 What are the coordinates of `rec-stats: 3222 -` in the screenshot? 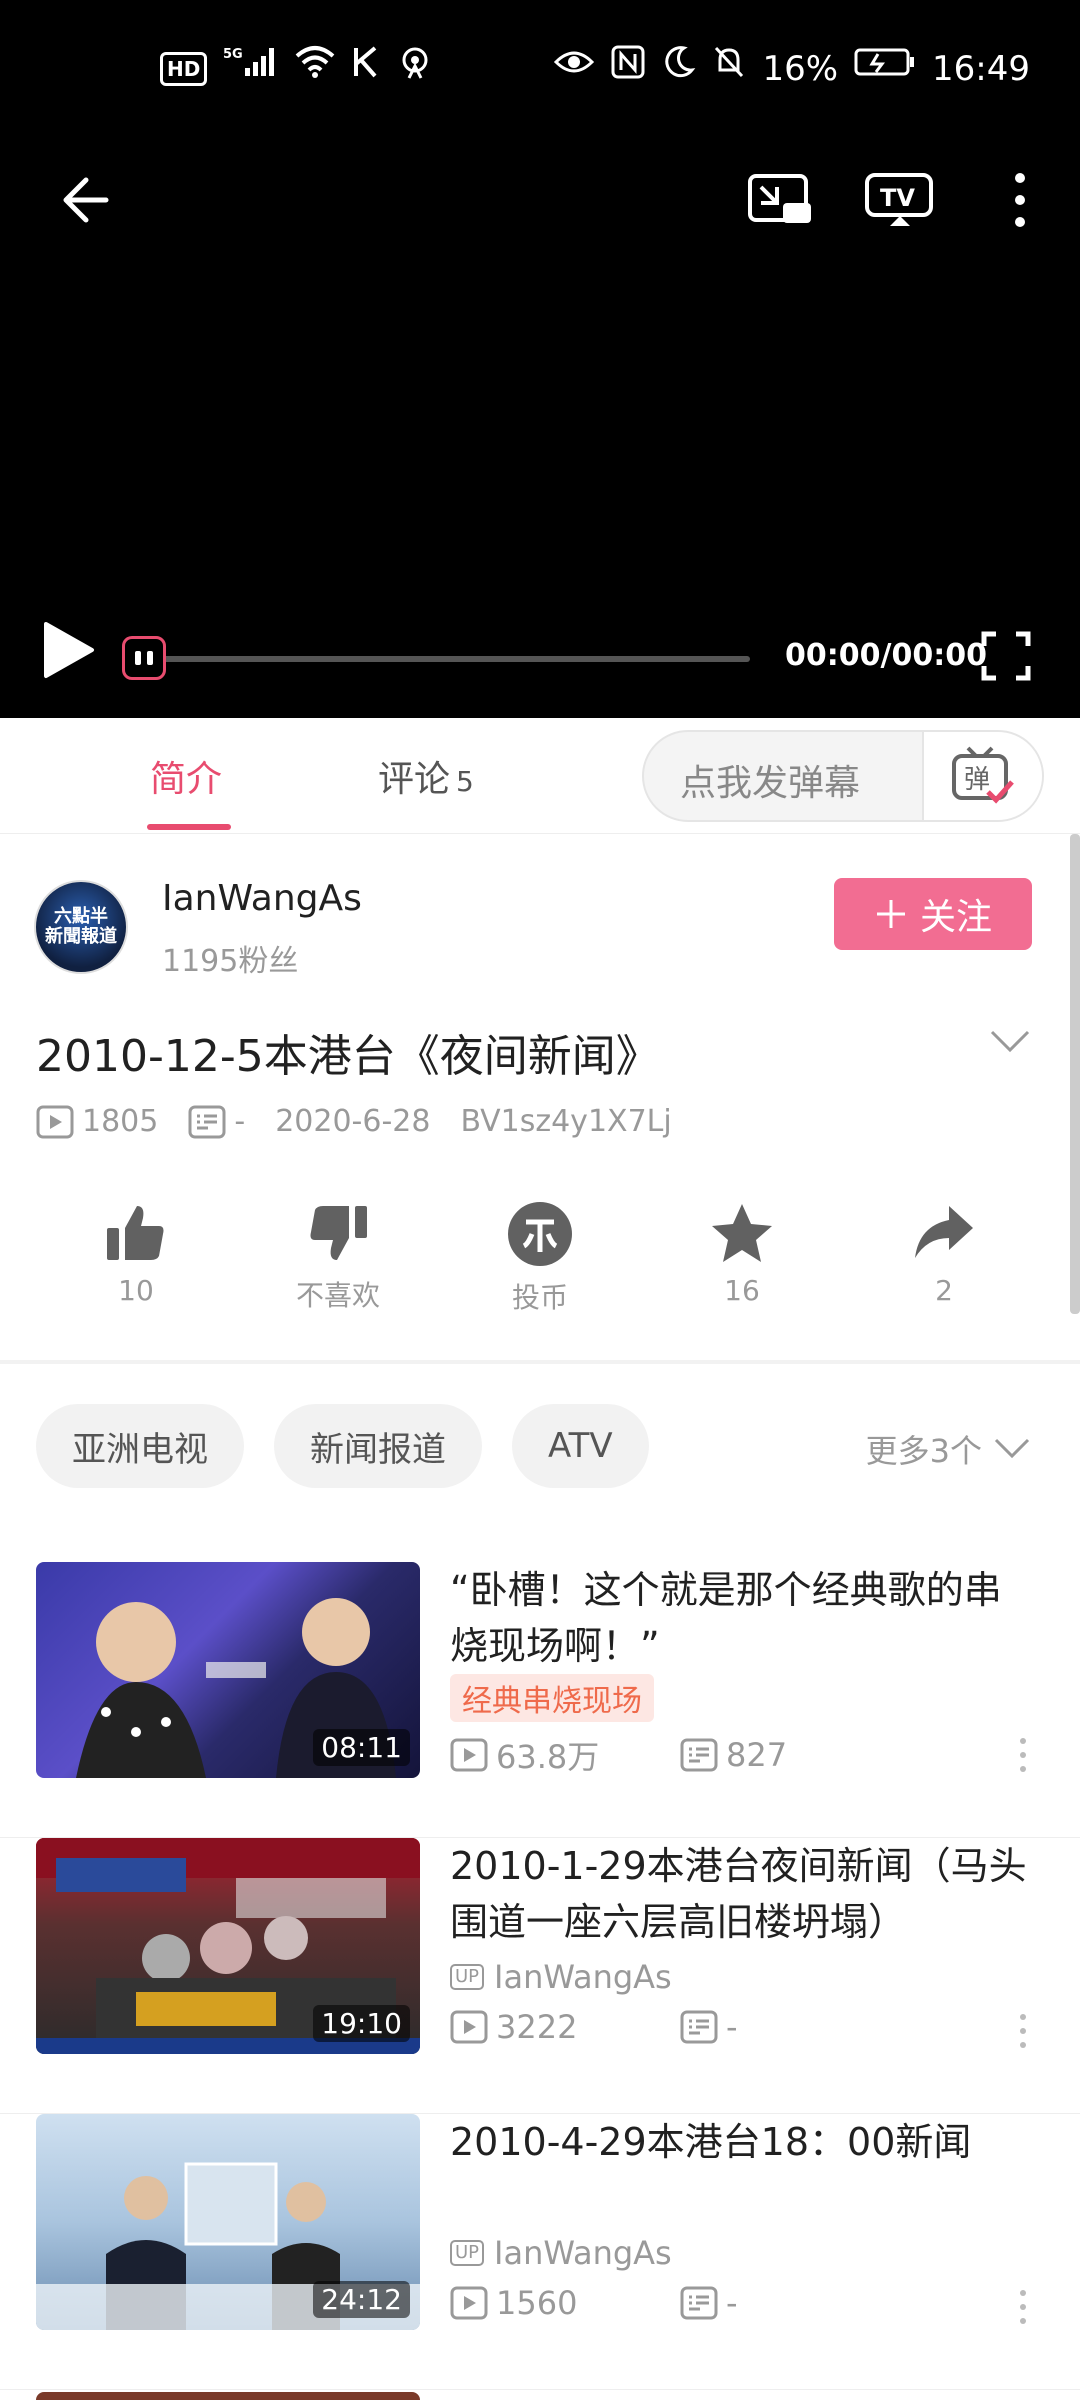 It's located at (680, 2027).